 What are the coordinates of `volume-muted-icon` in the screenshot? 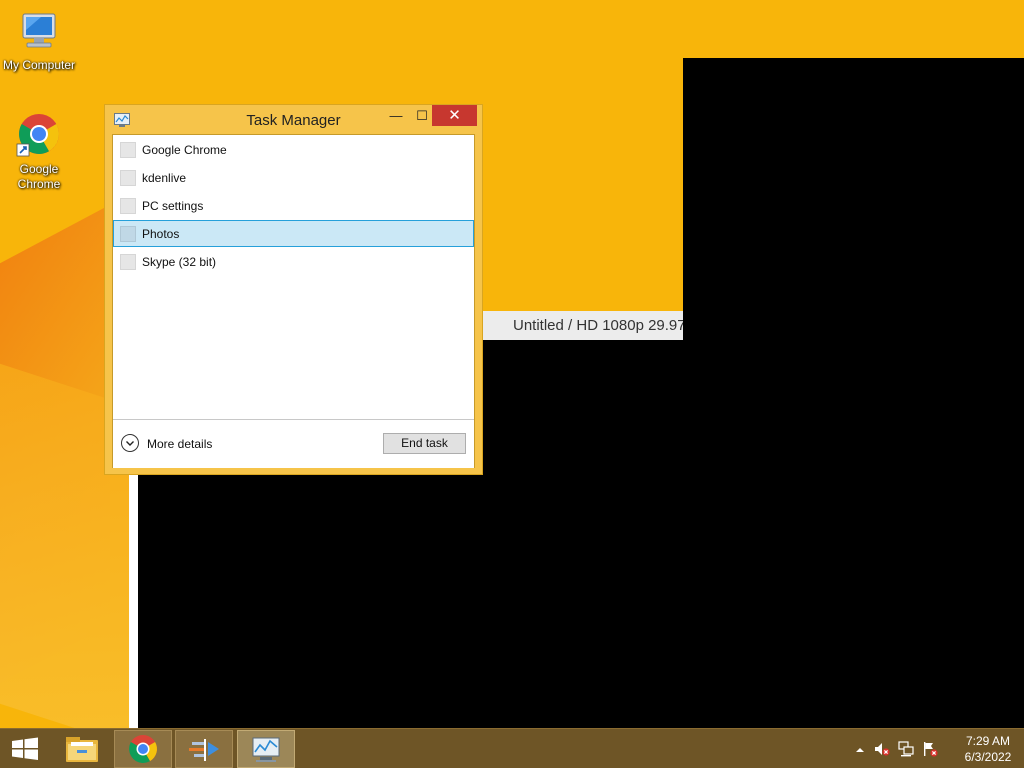 It's located at (882, 749).